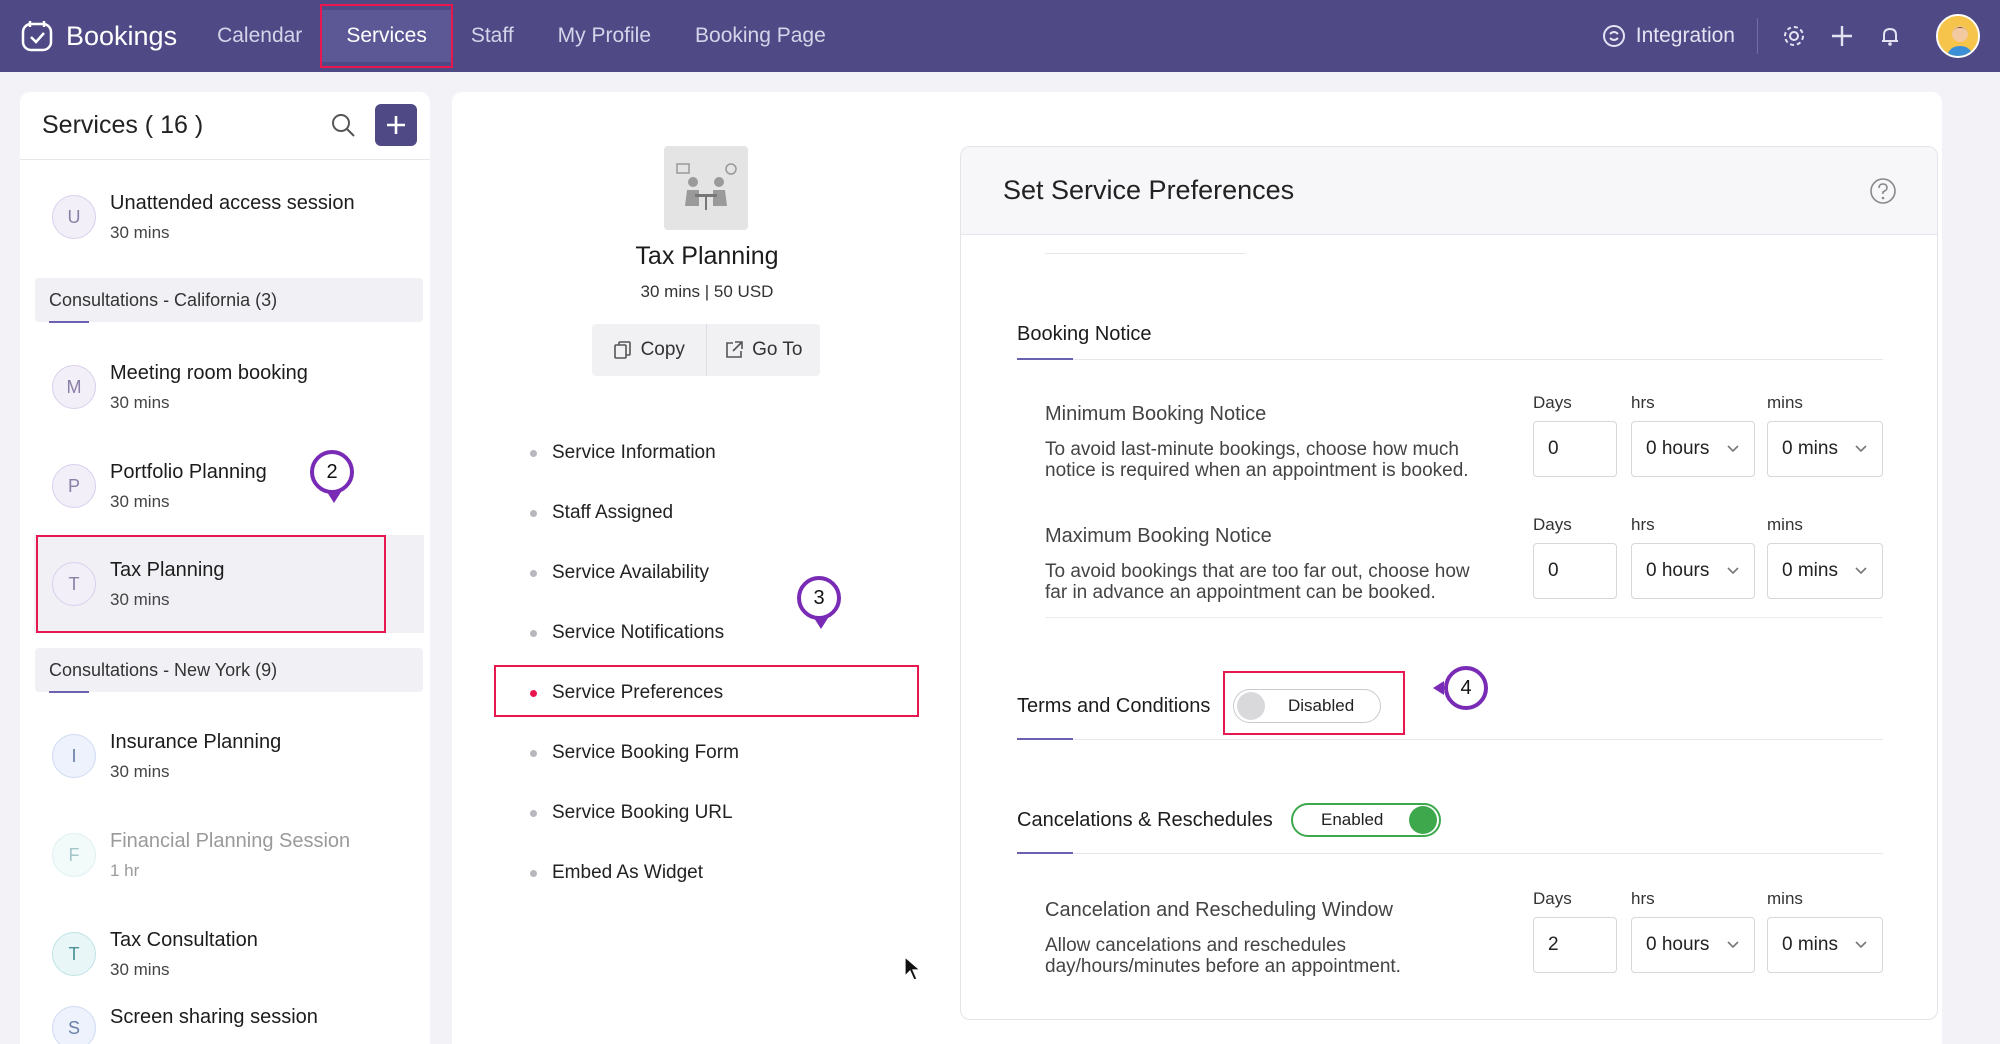 This screenshot has height=1044, width=2000. Describe the element at coordinates (631, 813) in the screenshot. I see `menu-service-booking-url: Service Booking URL` at that location.